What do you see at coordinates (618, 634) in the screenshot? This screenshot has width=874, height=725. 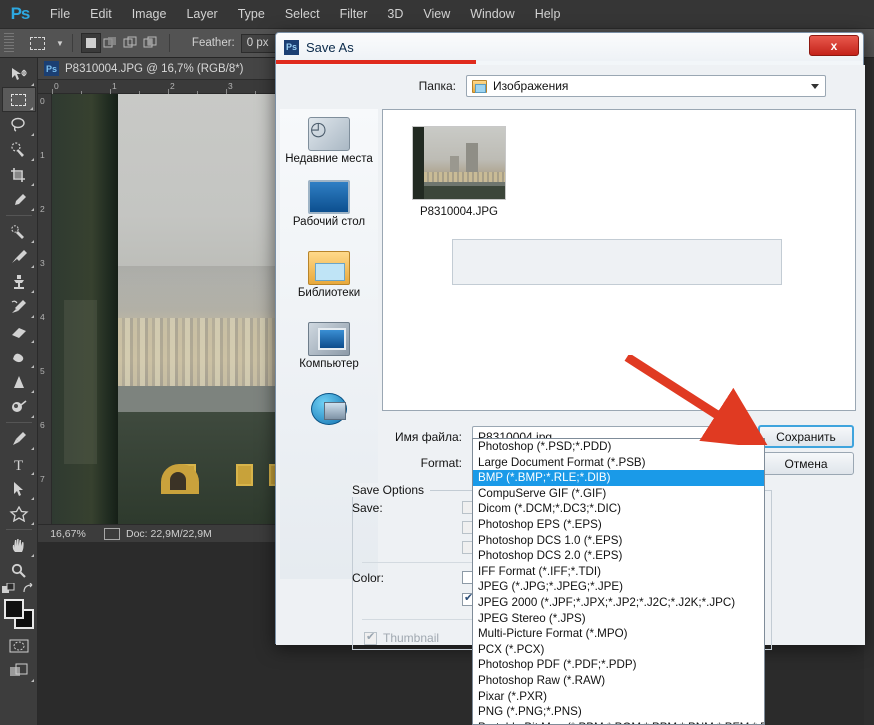 I see `format-option: Multi-Picture Format (*.MPO)` at bounding box center [618, 634].